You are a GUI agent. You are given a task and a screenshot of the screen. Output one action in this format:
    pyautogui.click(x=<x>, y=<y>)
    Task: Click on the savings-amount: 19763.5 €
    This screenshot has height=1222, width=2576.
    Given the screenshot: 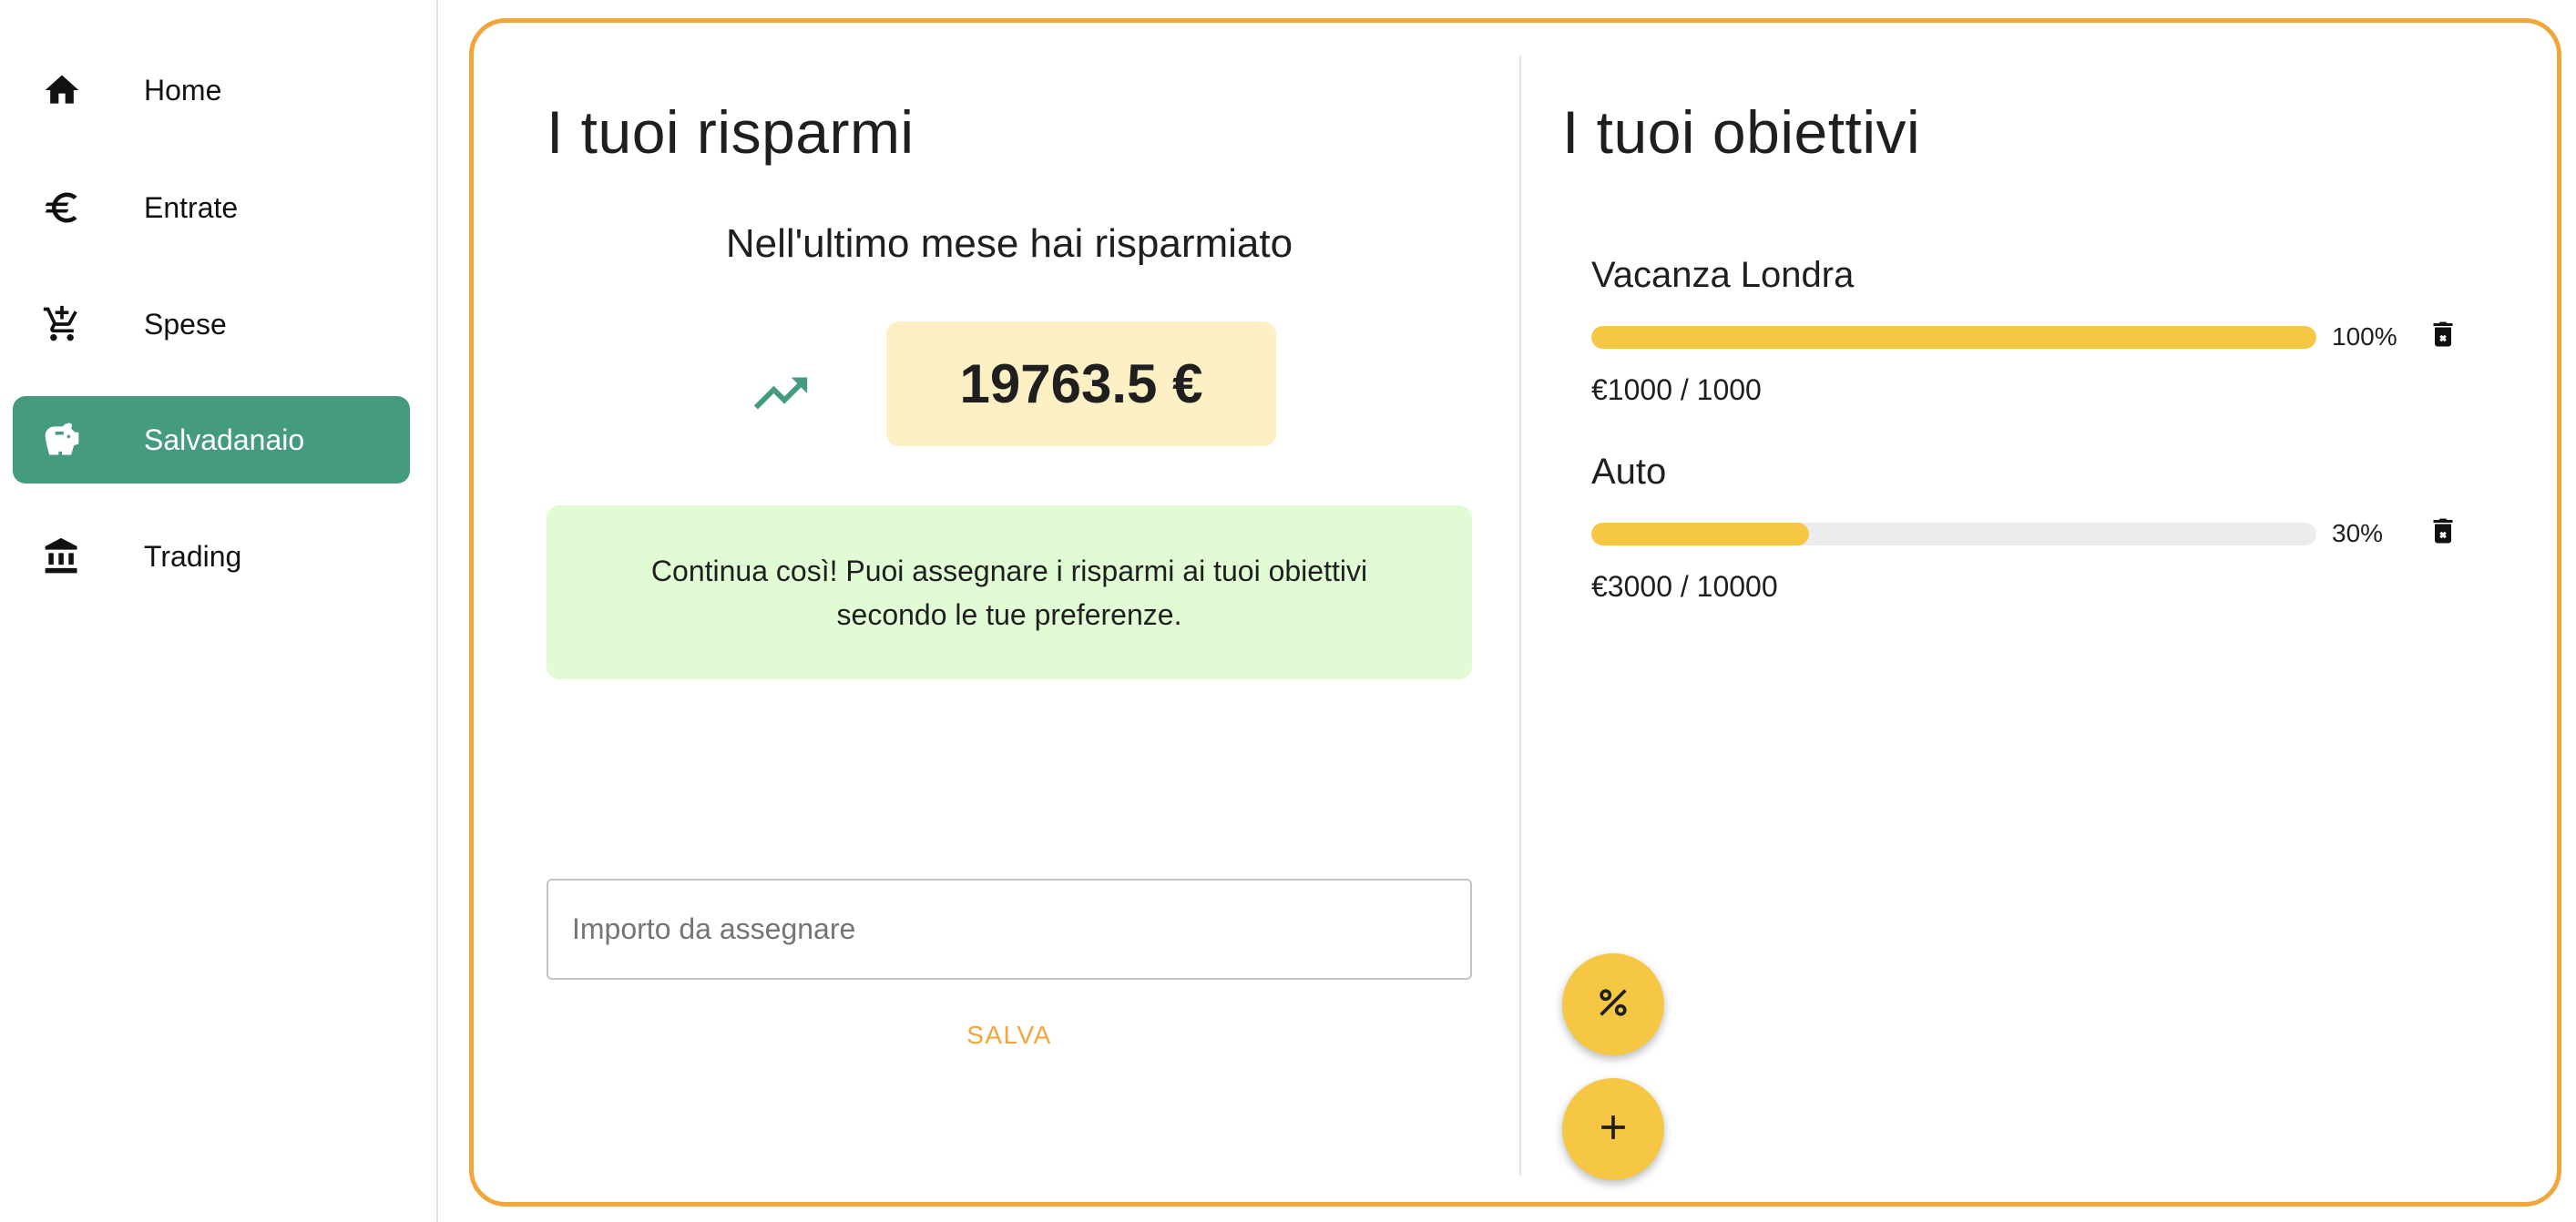 What is the action you would take?
    pyautogui.click(x=1081, y=384)
    